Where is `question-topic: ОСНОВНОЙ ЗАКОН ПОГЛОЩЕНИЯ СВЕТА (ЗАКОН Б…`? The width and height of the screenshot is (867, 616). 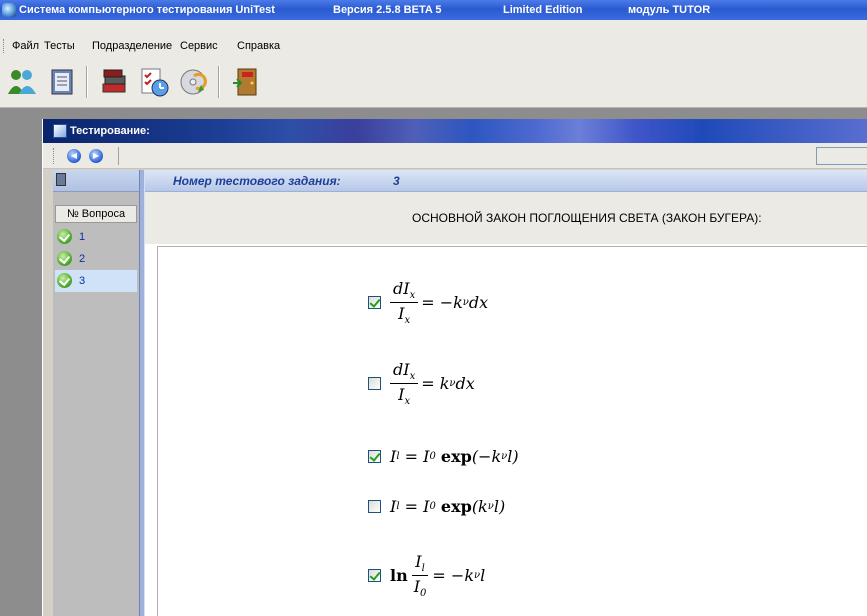 question-topic: ОСНОВНОЙ ЗАКОН ПОГЛОЩЕНИЯ СВЕТА (ЗАКОН Б… is located at coordinates (587, 218).